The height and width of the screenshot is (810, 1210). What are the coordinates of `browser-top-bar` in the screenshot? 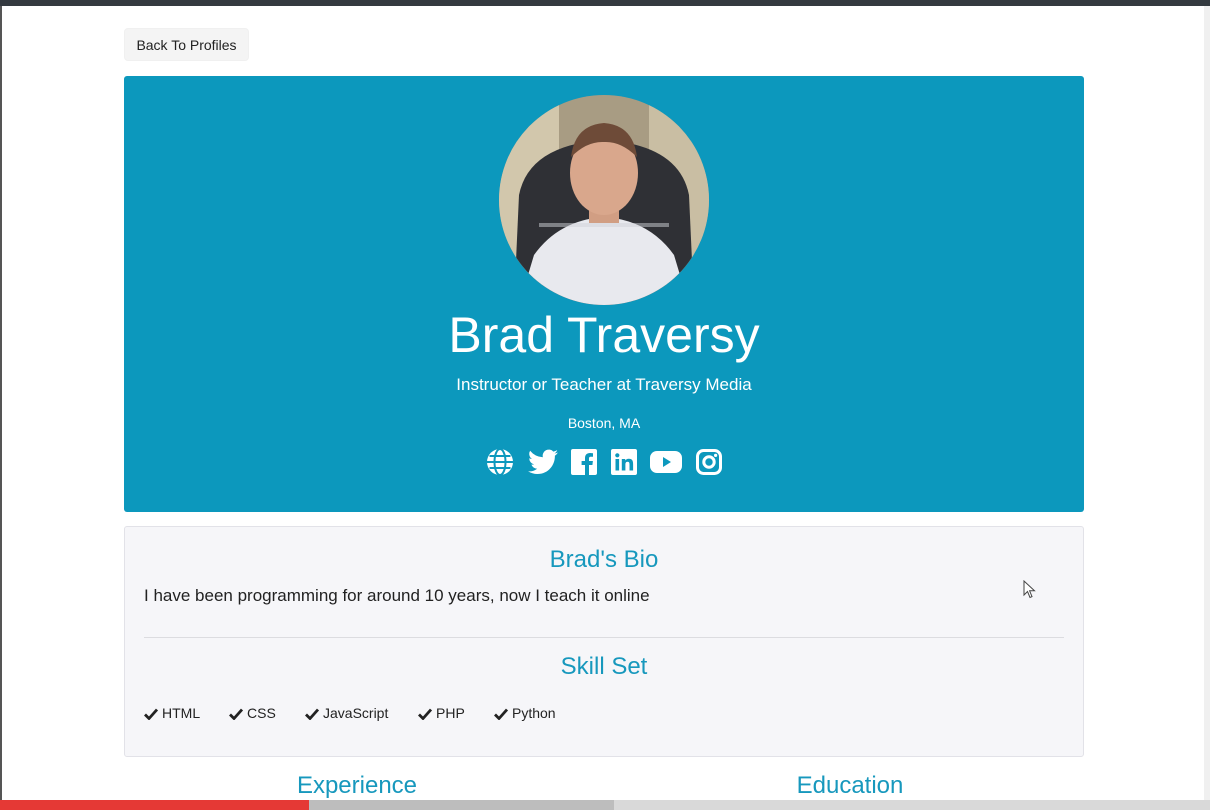 It's located at (605, 3).